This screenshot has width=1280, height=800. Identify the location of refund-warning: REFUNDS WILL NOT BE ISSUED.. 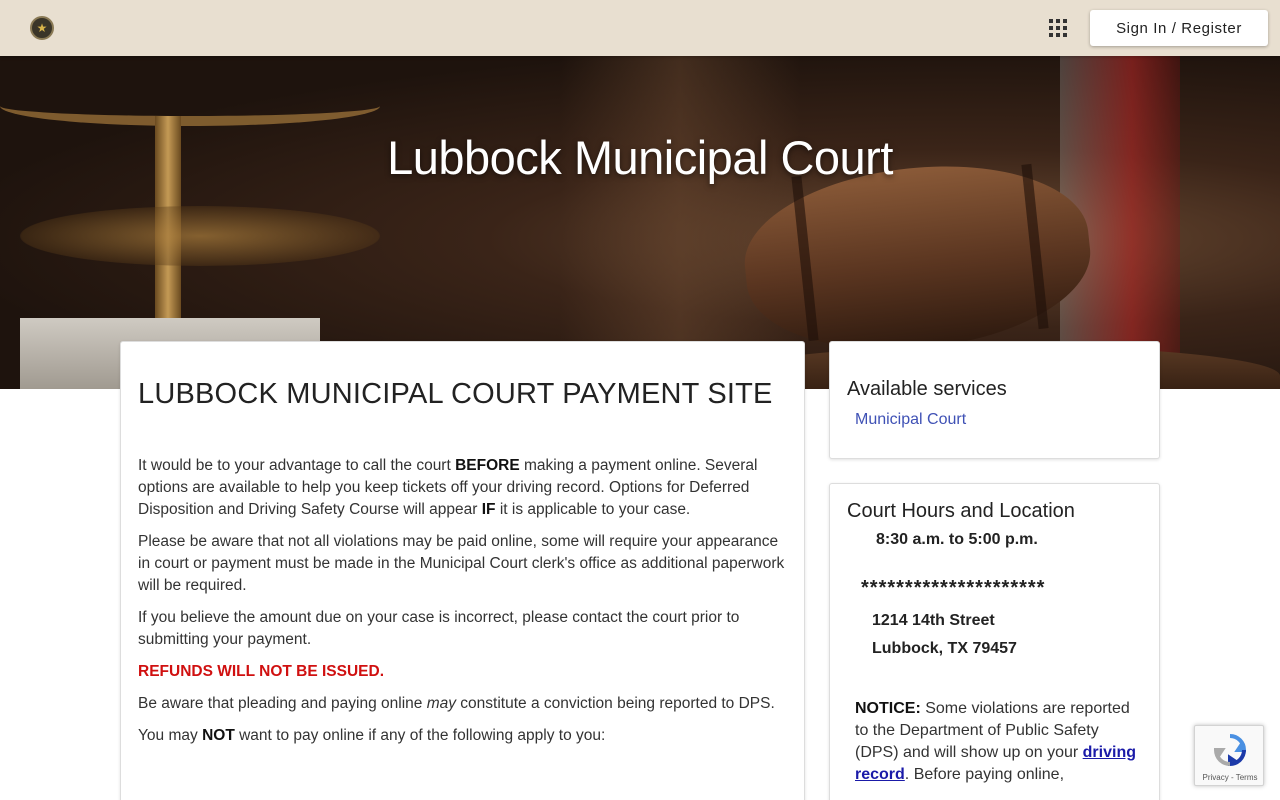
(261, 671).